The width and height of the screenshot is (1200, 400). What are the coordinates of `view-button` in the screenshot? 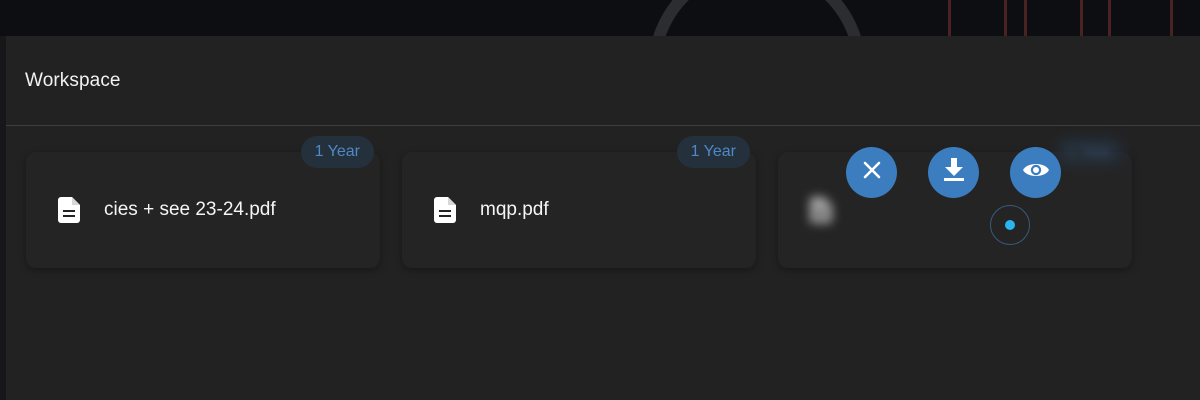 It's located at (1035, 172).